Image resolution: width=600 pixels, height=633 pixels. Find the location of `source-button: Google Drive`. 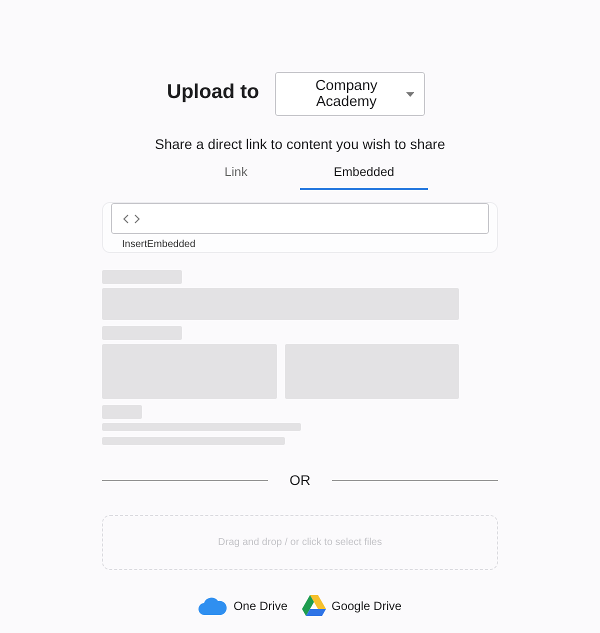

source-button: Google Drive is located at coordinates (352, 605).